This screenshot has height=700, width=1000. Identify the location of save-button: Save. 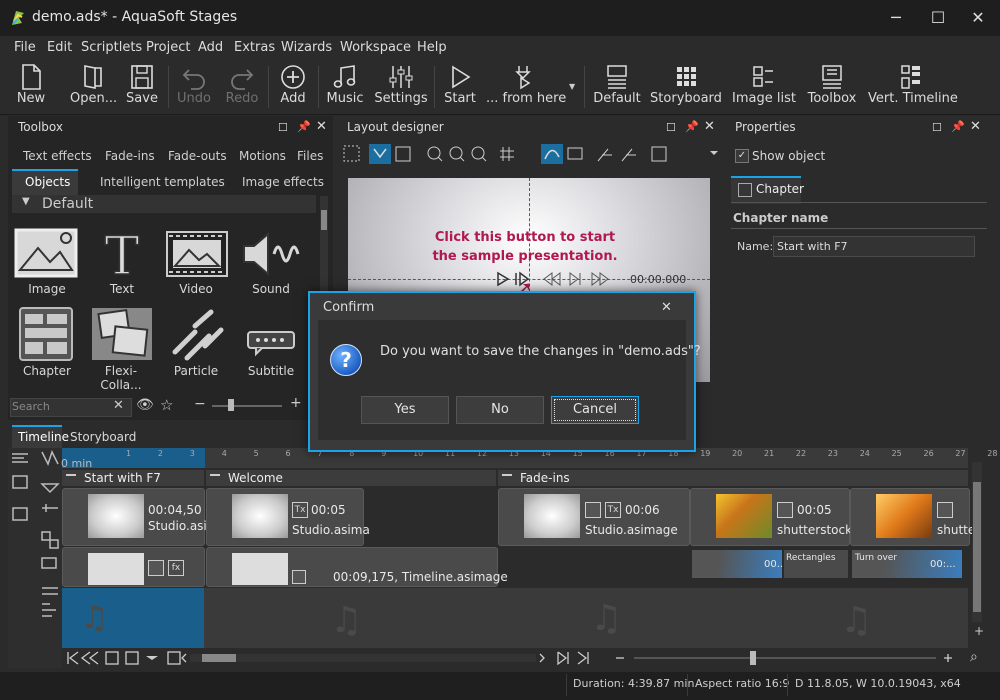
(142, 86).